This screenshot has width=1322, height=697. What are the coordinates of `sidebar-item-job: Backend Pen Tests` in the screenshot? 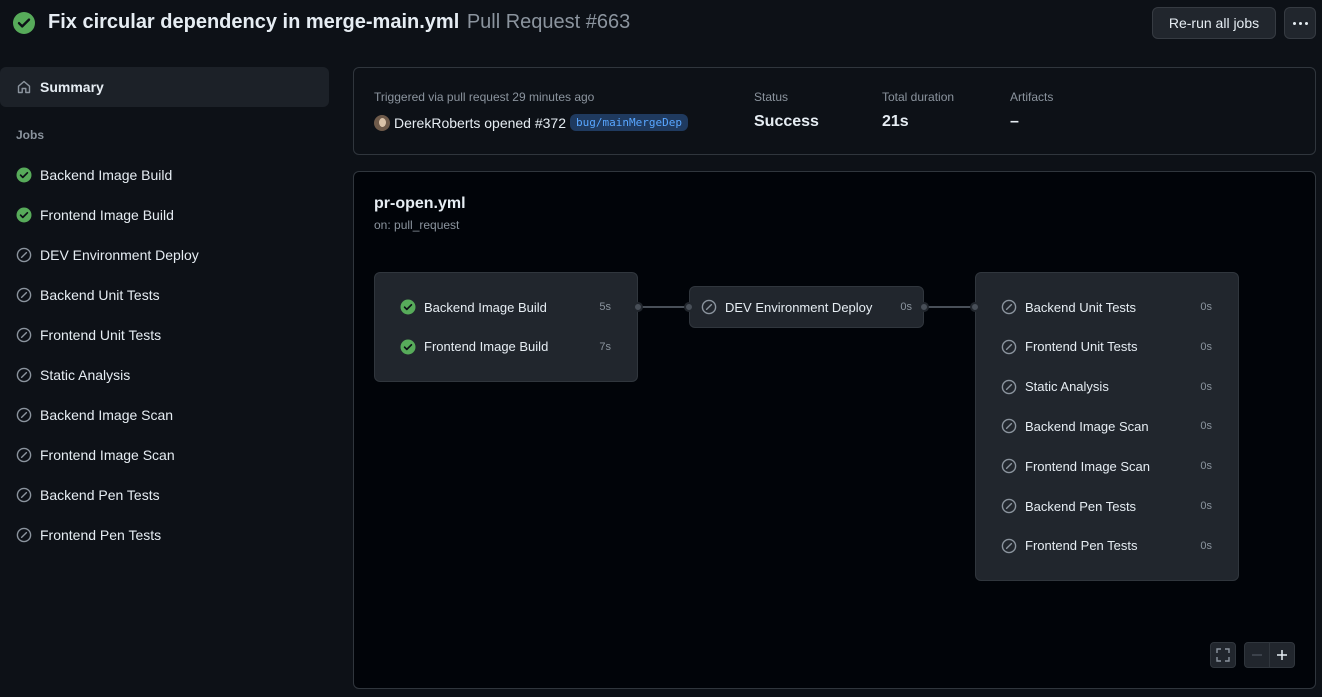 It's located at (164, 495).